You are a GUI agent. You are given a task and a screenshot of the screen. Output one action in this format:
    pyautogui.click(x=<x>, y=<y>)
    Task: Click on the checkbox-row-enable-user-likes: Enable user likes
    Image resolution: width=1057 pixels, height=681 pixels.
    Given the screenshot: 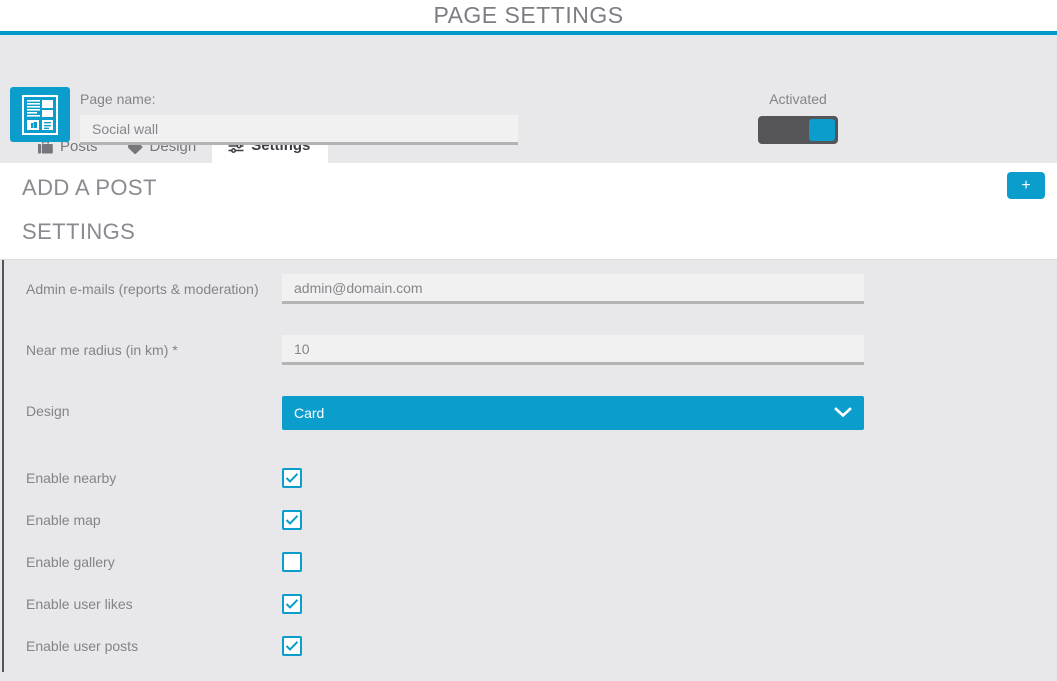 What is the action you would take?
    pyautogui.click(x=530, y=604)
    